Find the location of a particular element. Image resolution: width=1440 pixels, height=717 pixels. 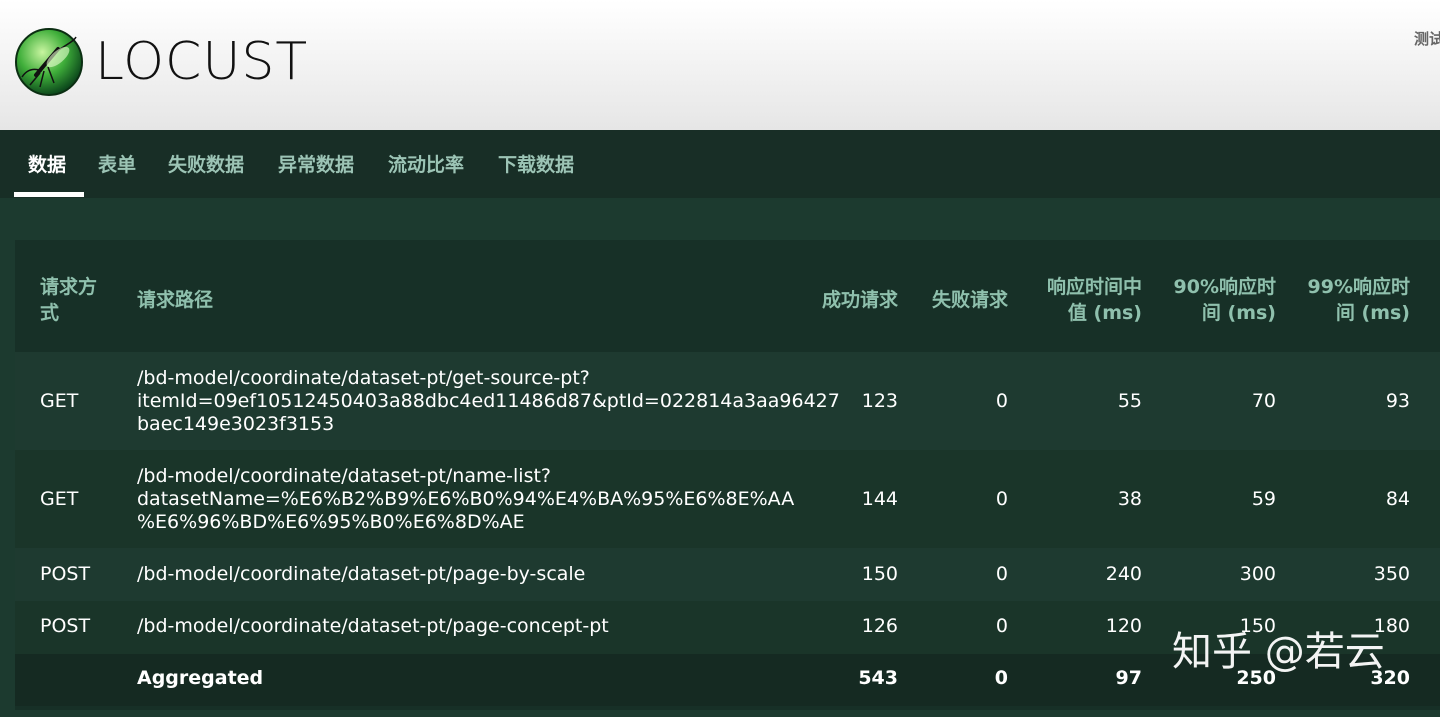

row-success: 126 is located at coordinates (879, 626).